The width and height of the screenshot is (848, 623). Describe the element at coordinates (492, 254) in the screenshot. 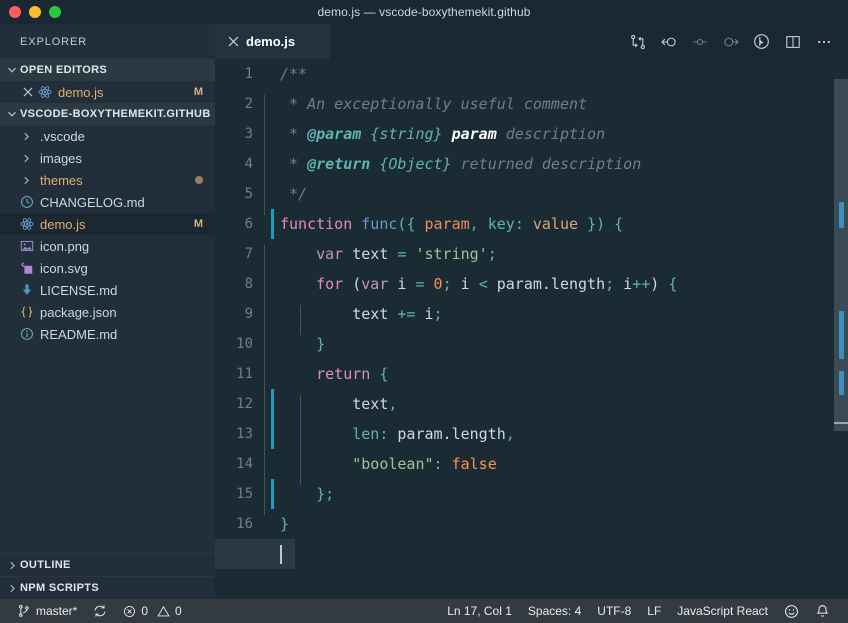

I see `code-token: ;` at that location.